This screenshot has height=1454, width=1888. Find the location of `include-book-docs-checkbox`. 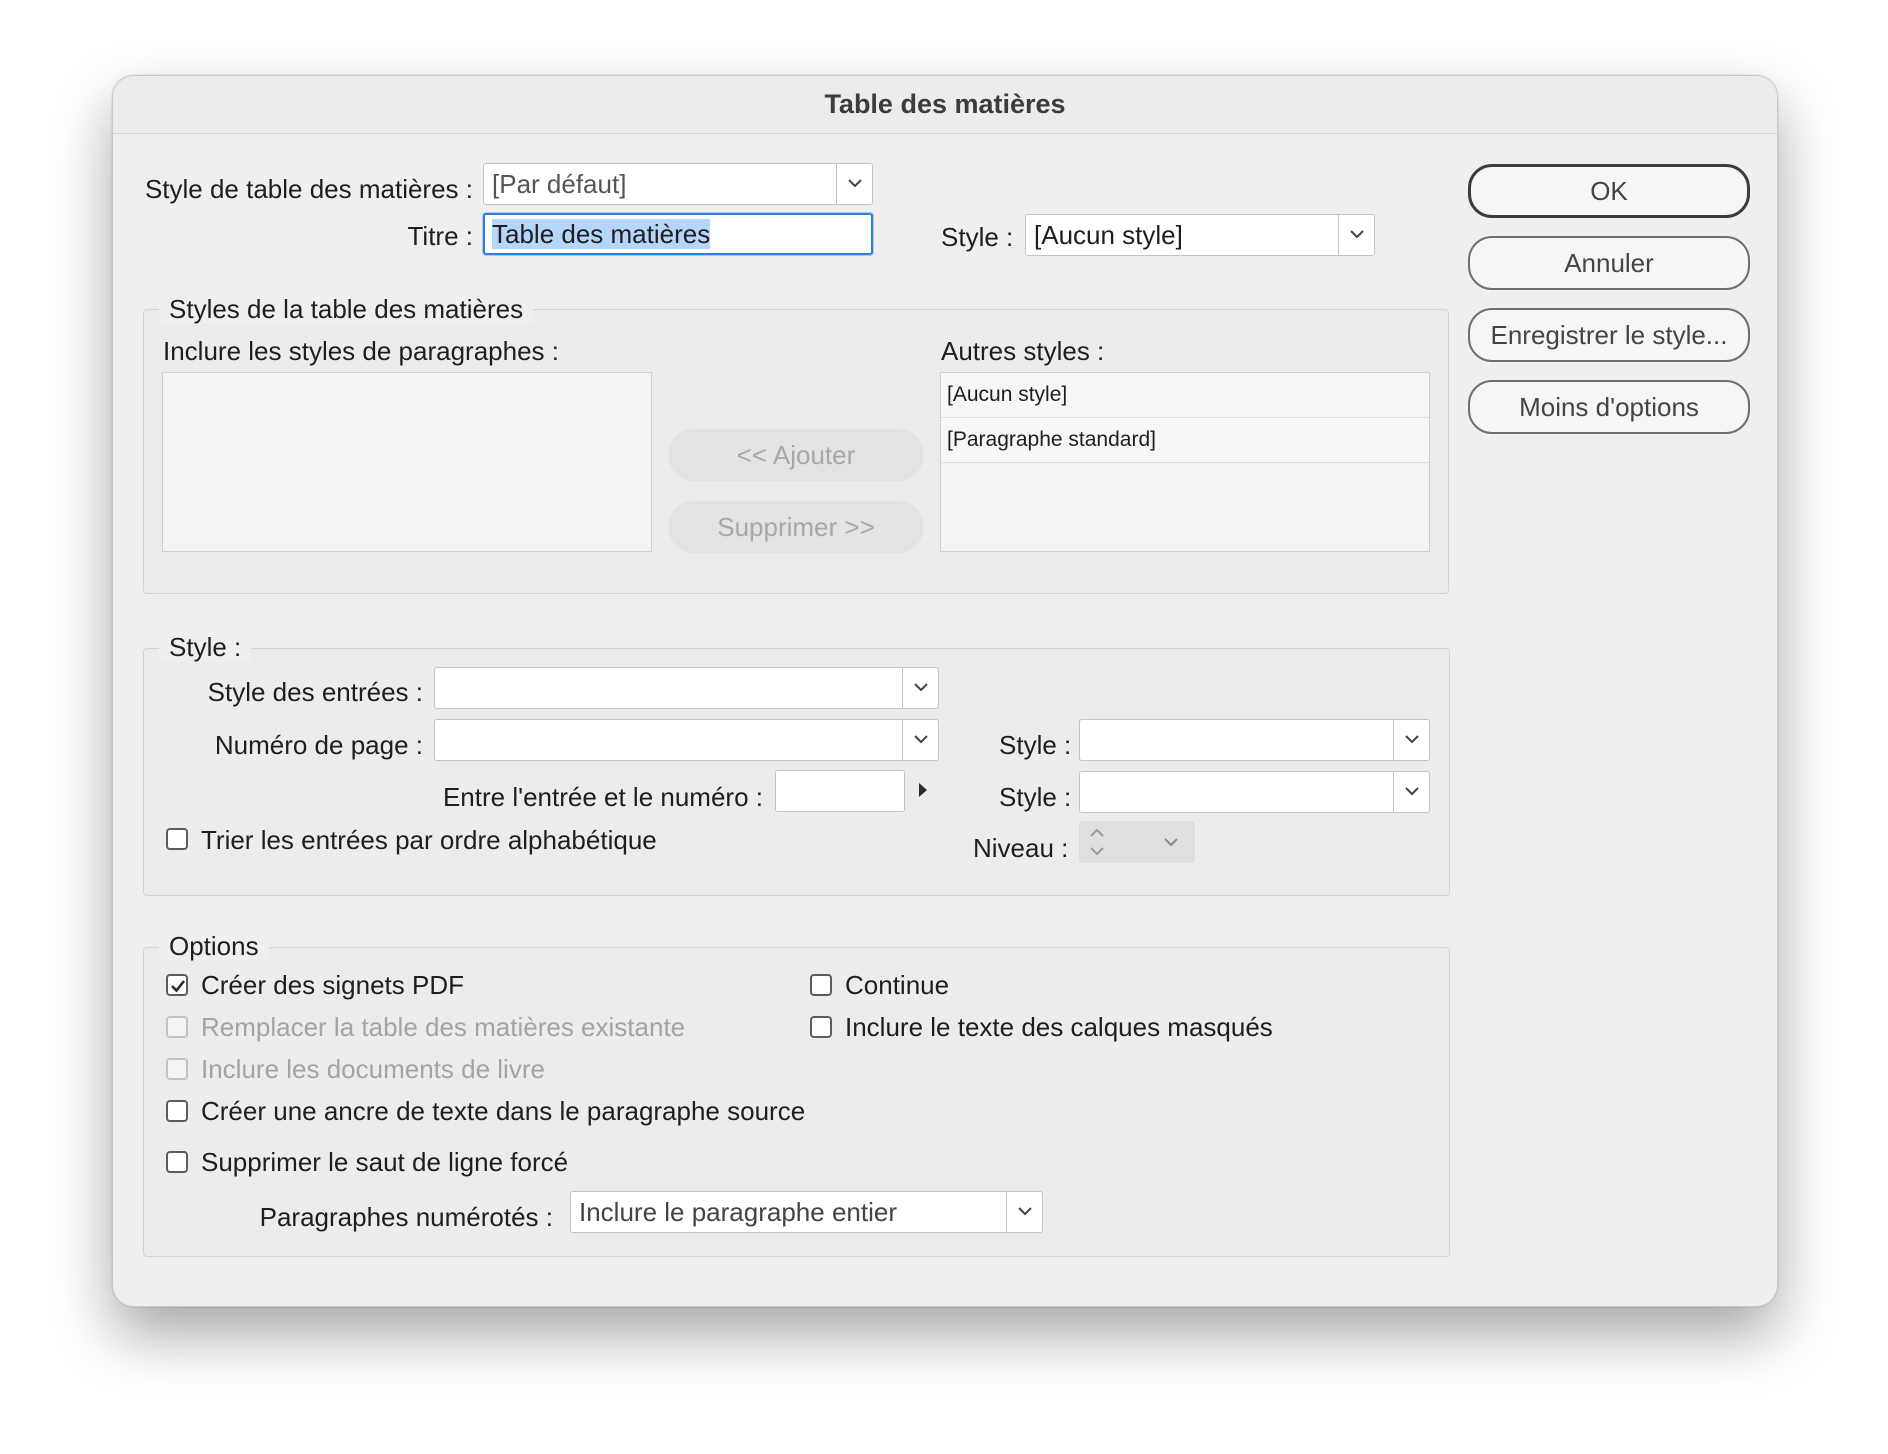

include-book-docs-checkbox is located at coordinates (177, 1069).